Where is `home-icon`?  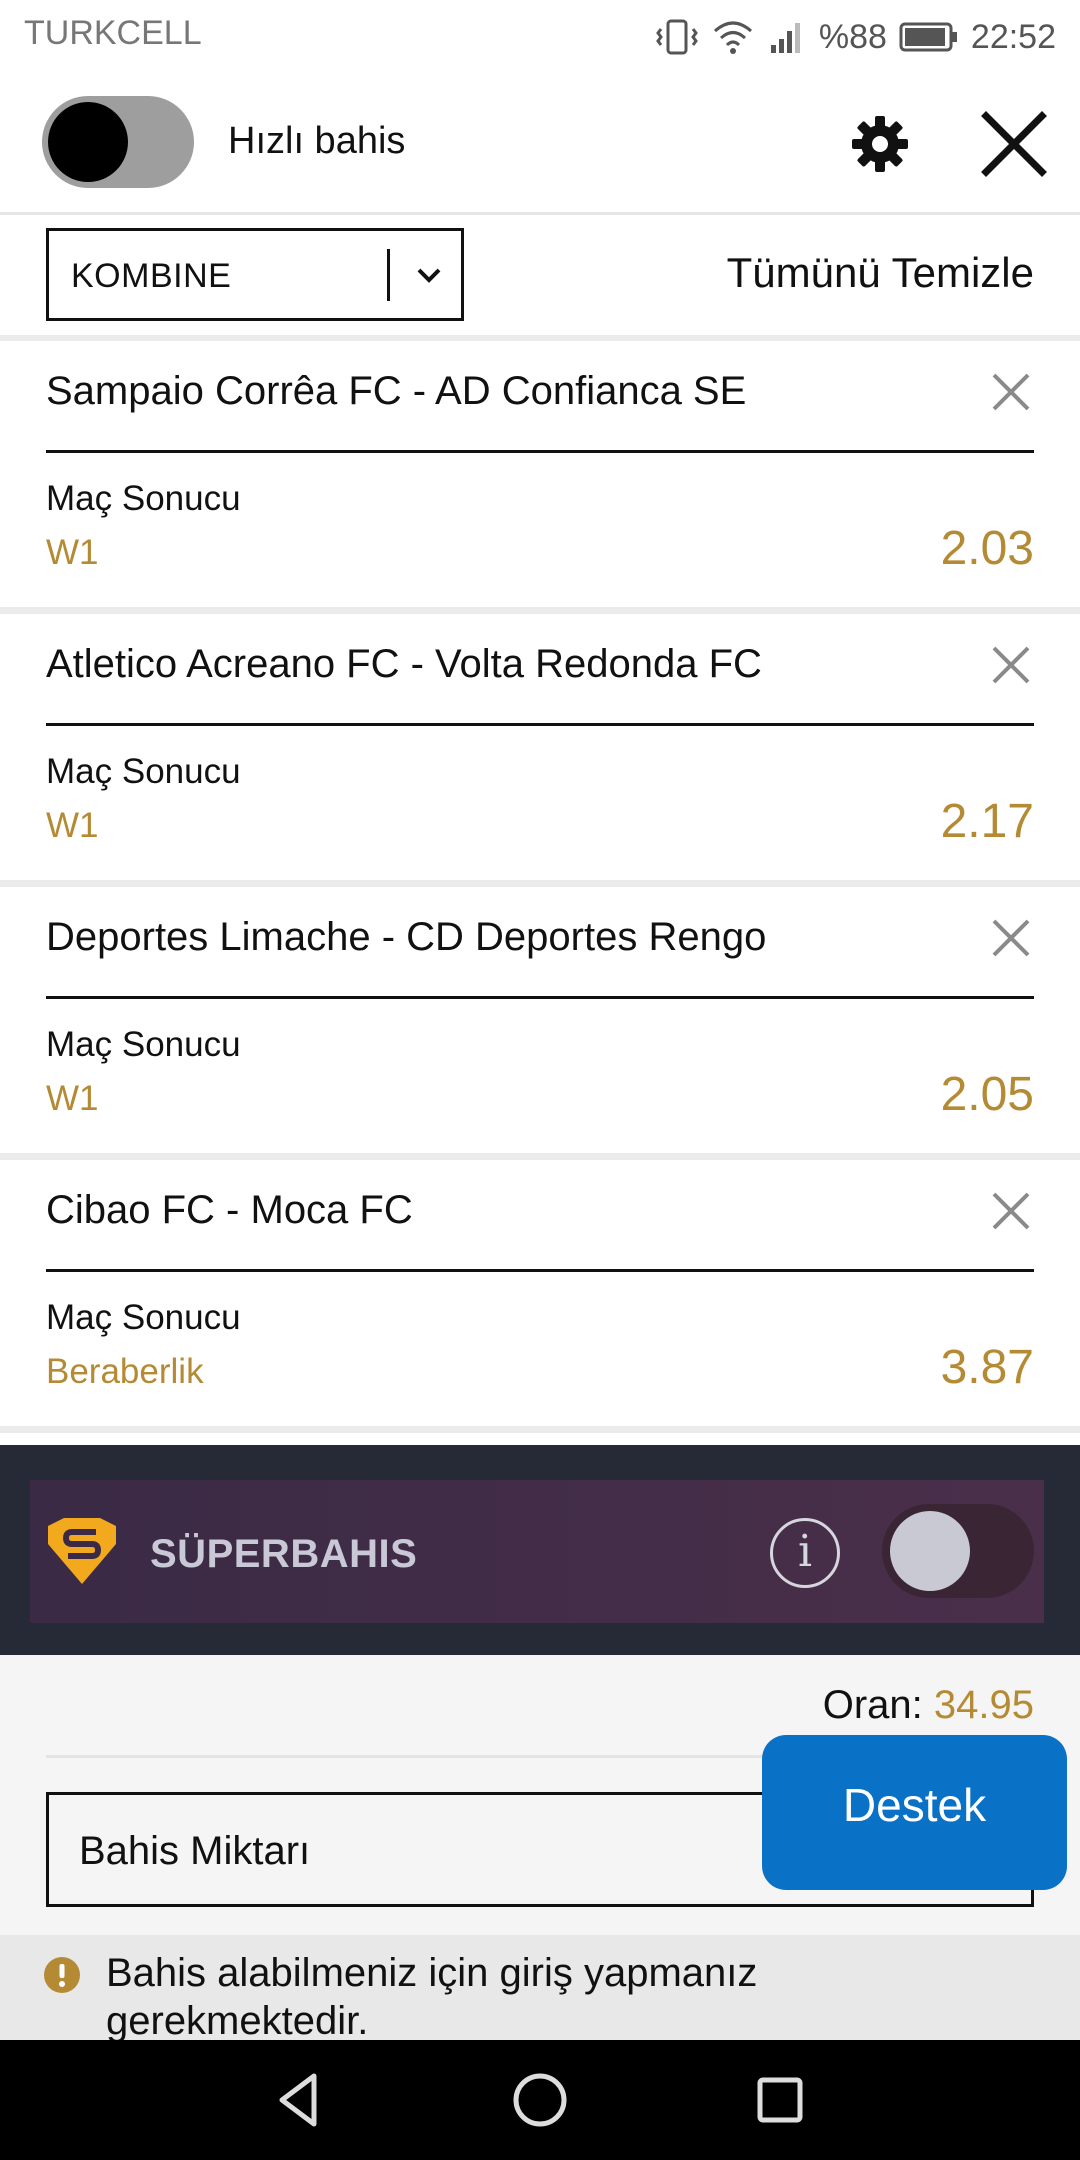 home-icon is located at coordinates (540, 2100).